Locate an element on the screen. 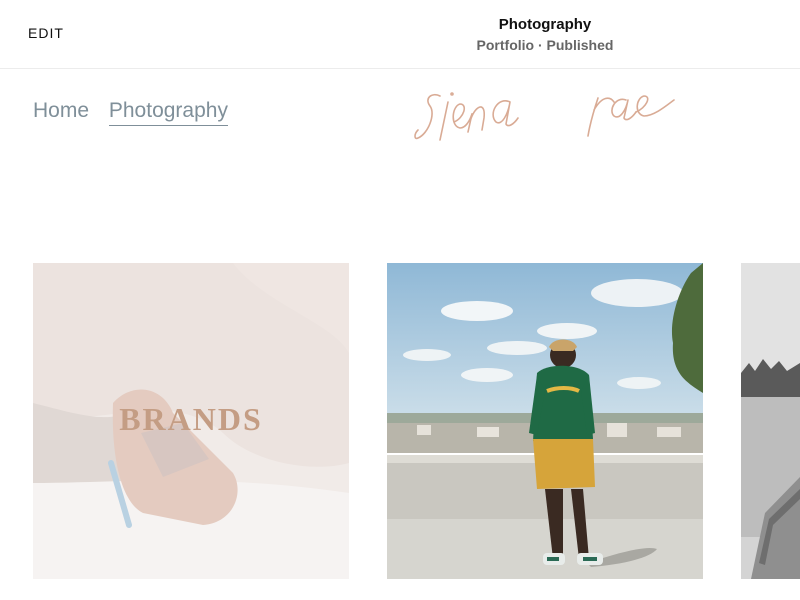 The image size is (800, 600). page-status: Portfolio · Published is located at coordinates (545, 45).